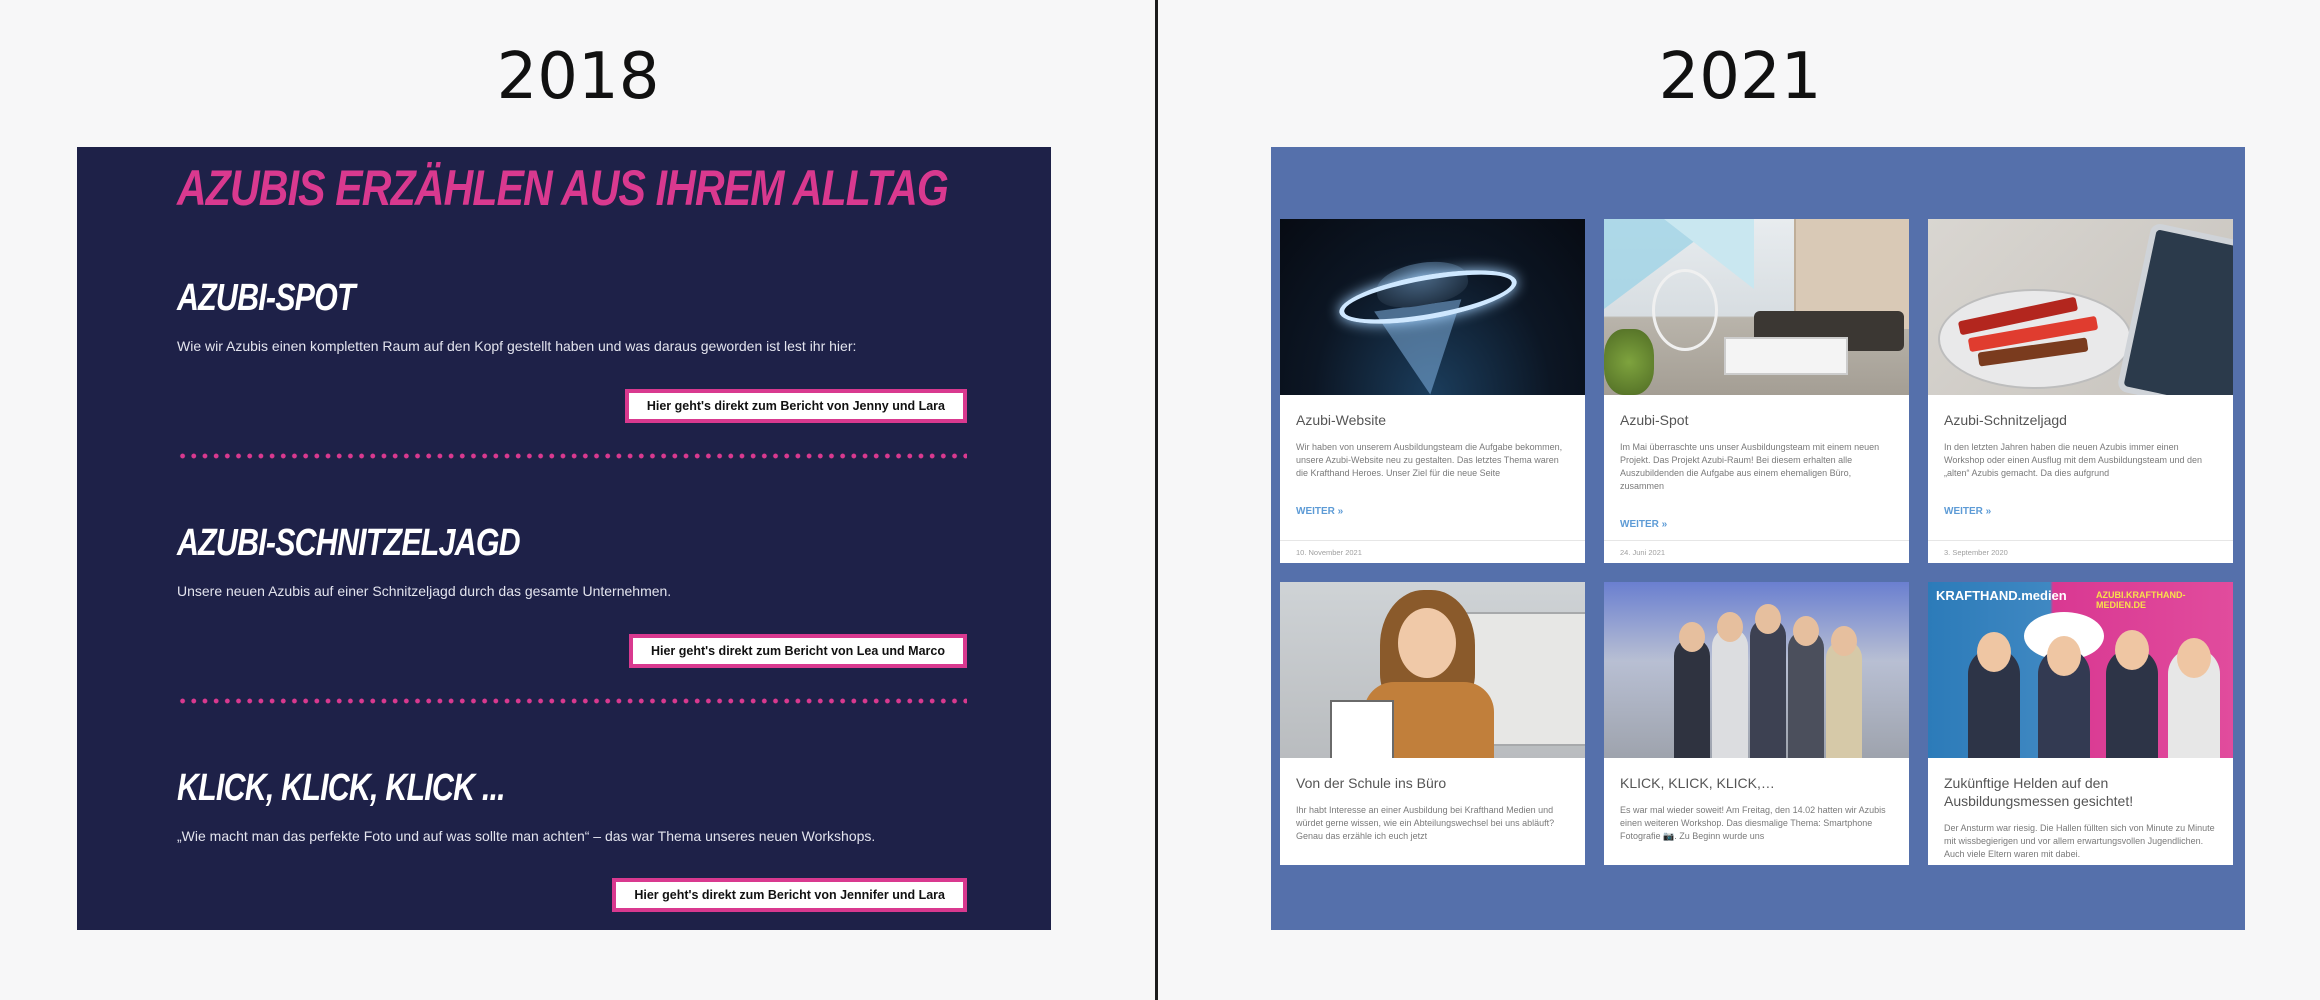 Image resolution: width=2320 pixels, height=1000 pixels. What do you see at coordinates (1756, 307) in the screenshot?
I see `room-image` at bounding box center [1756, 307].